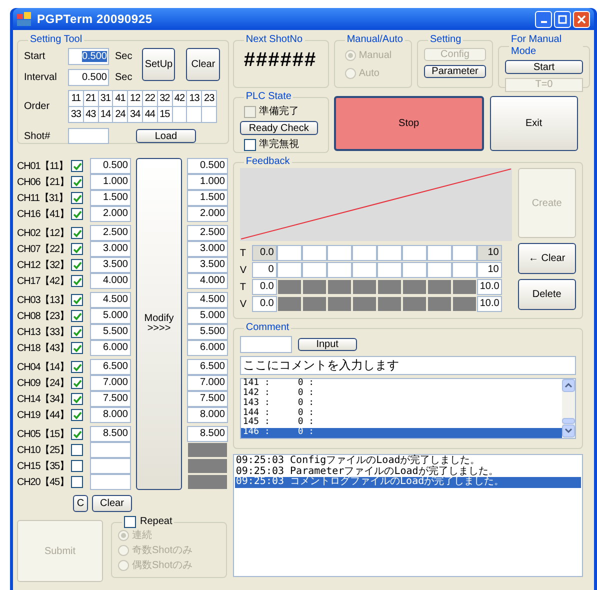 The image size is (597, 590). I want to click on value-field: 4.000, so click(110, 281).